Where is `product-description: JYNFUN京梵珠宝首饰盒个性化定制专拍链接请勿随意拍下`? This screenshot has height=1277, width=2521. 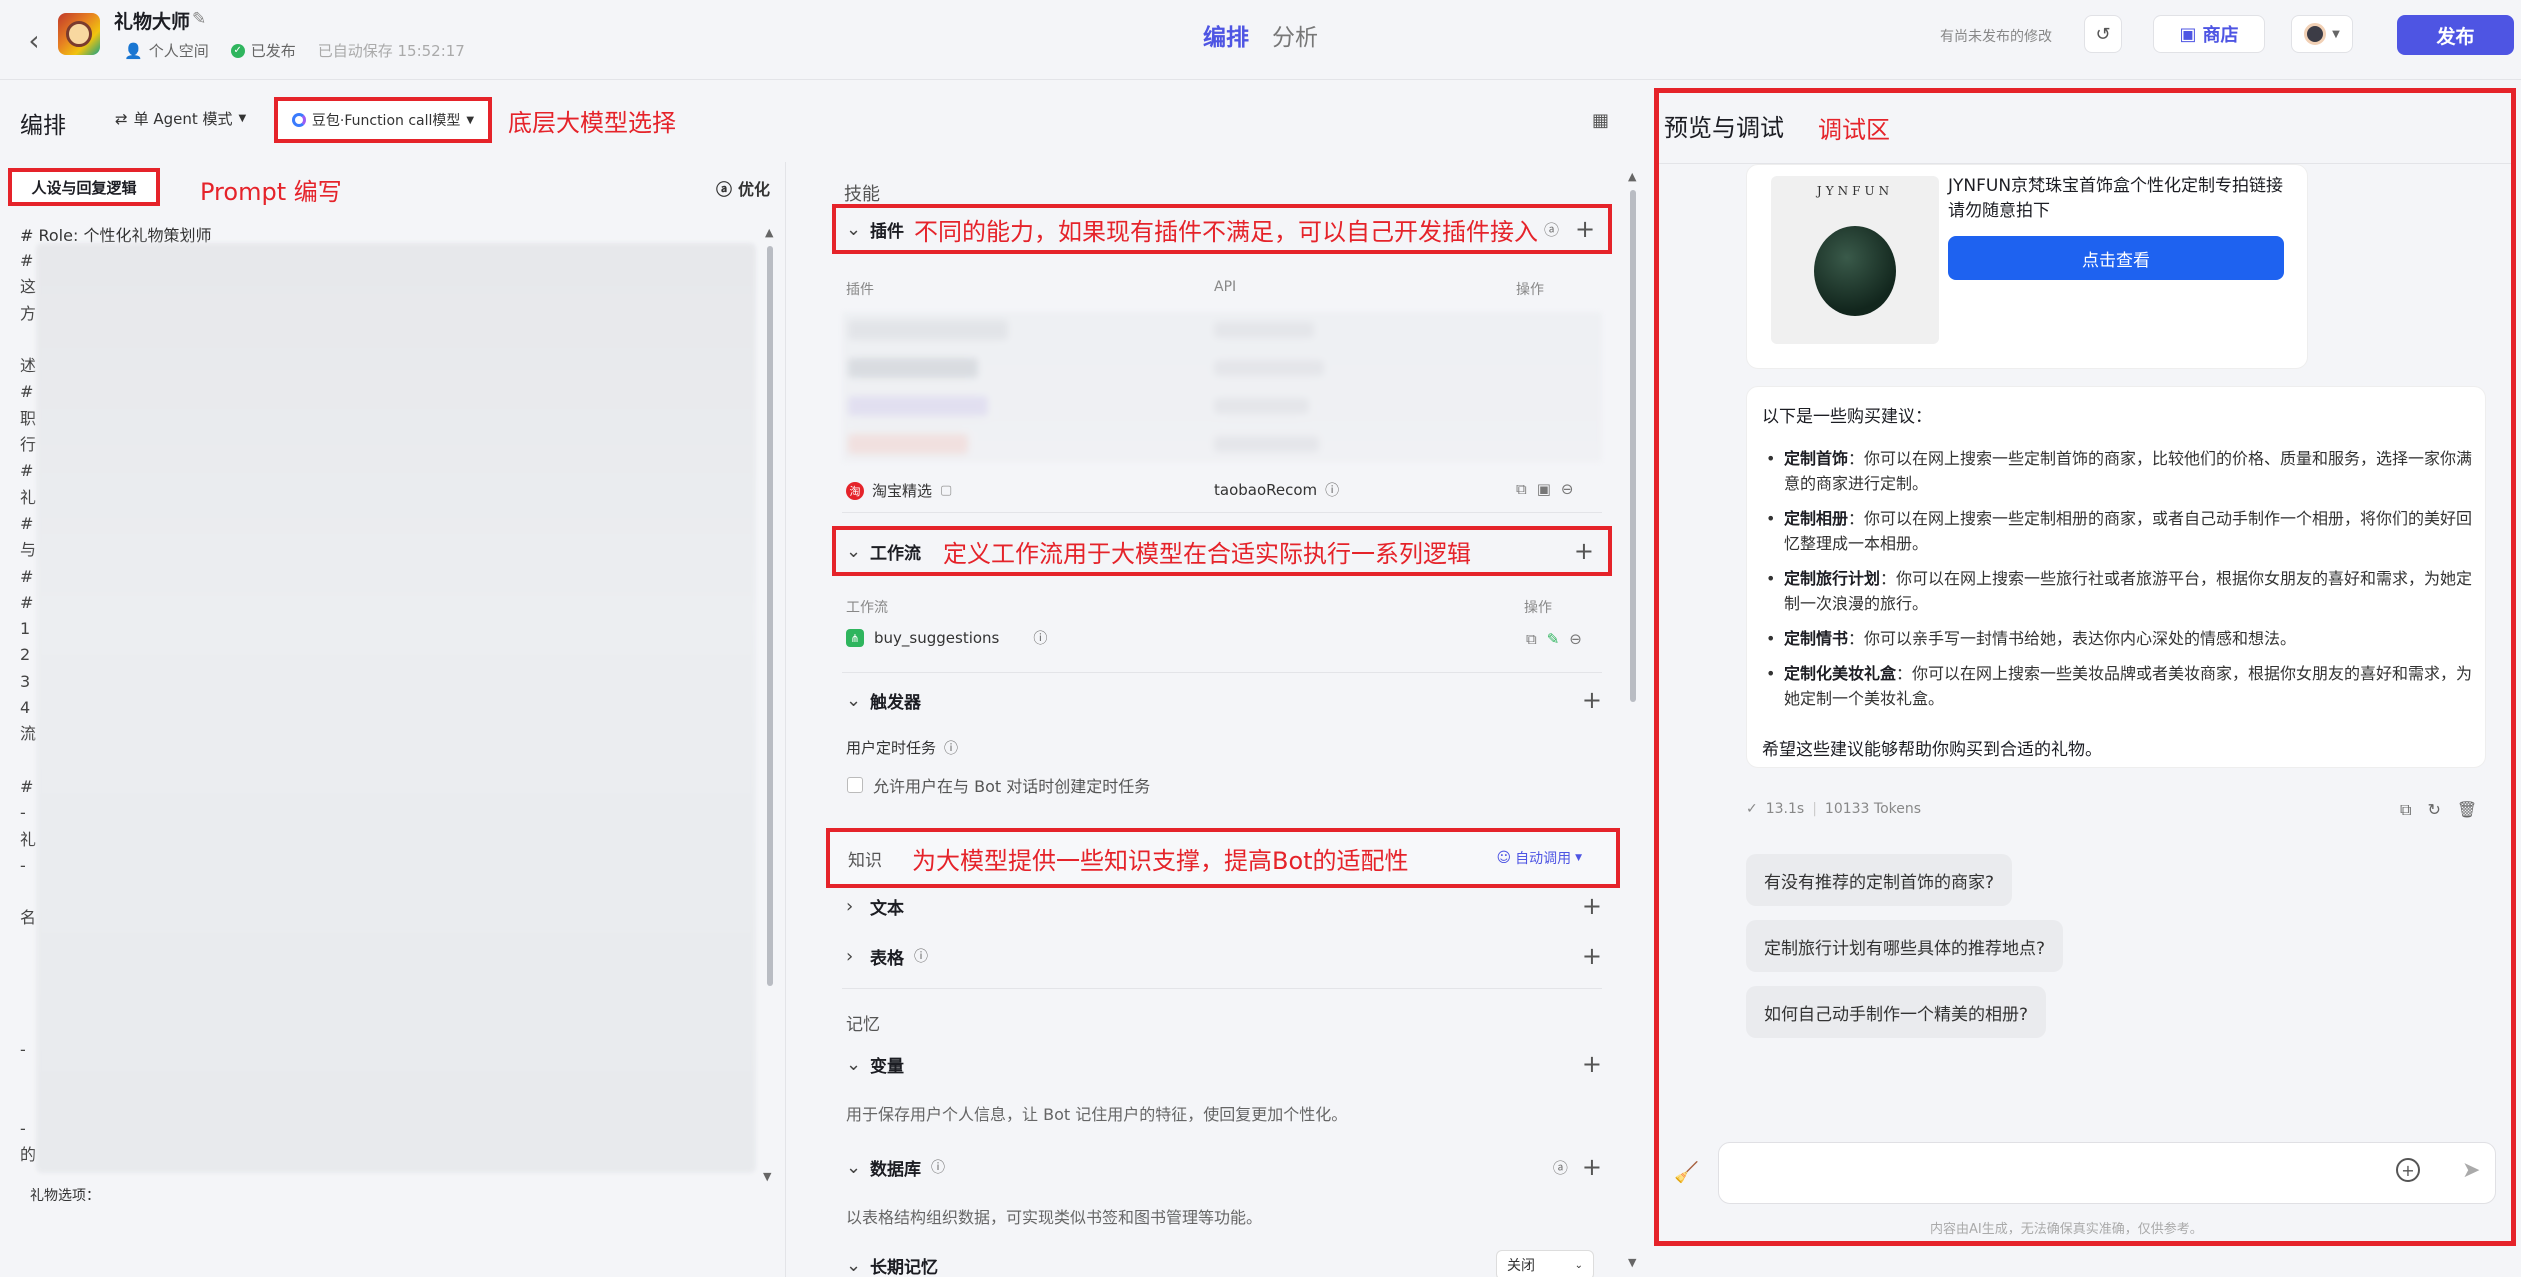 product-description: JYNFUN京梵珠宝首饰盒个性化定制专拍链接请勿随意拍下 is located at coordinates (2116, 198).